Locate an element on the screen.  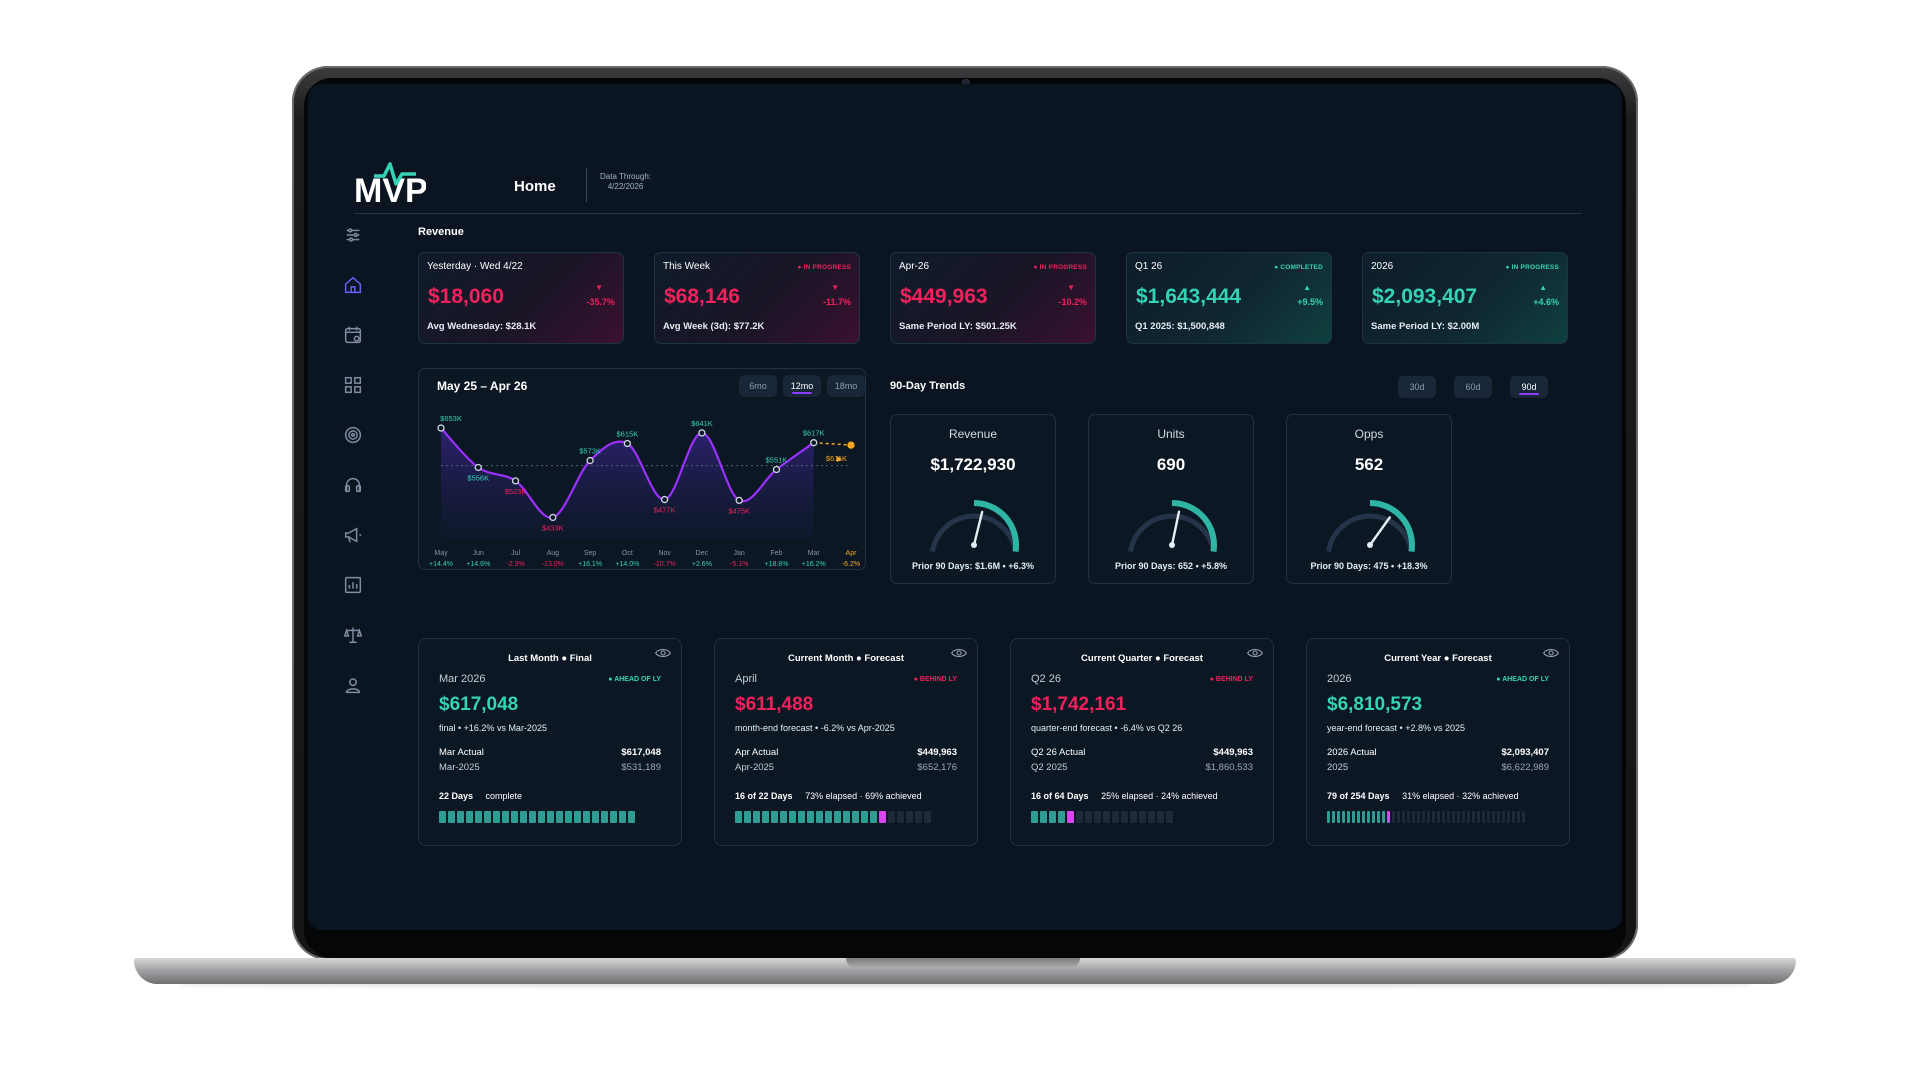
card-period: April is located at coordinates (746, 679).